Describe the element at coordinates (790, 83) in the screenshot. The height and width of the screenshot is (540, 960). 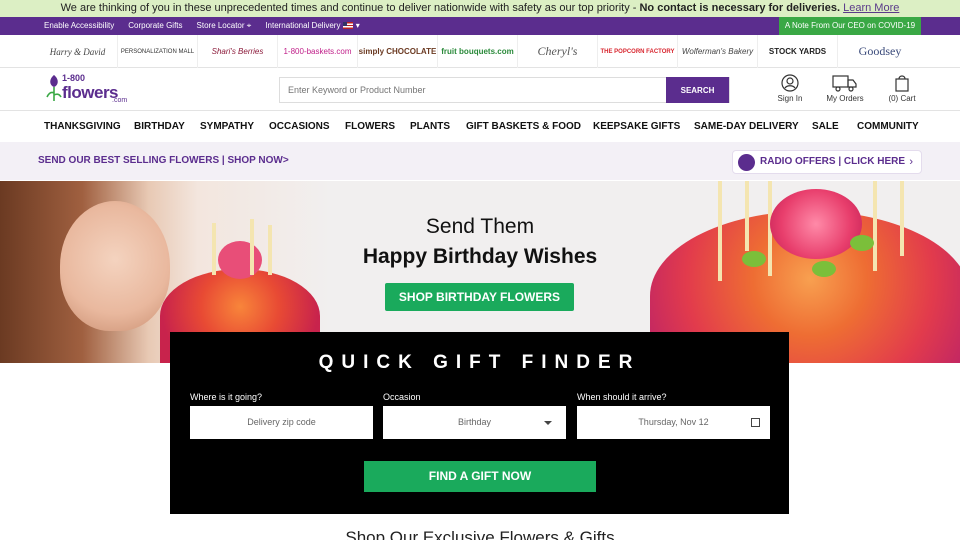
I see `user-icon` at that location.